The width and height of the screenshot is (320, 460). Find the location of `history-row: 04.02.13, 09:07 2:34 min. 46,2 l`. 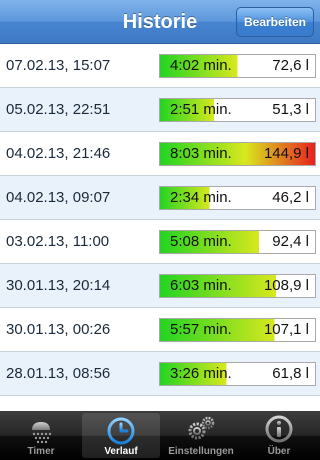

history-row: 04.02.13, 09:07 2:34 min. 46,2 l is located at coordinates (160, 198).